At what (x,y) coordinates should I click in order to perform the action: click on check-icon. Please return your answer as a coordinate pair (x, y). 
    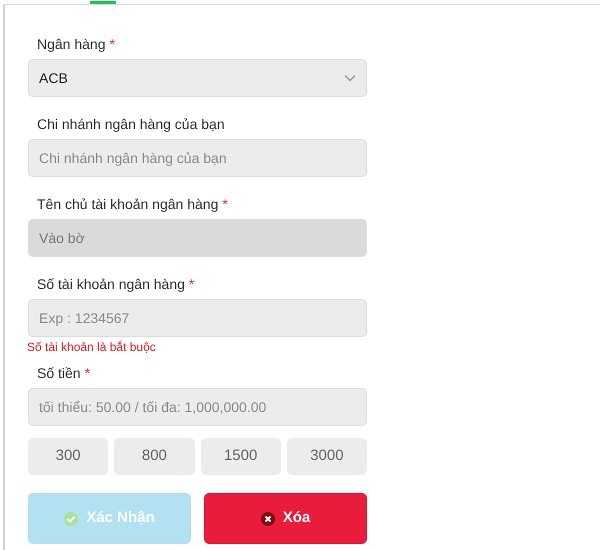
    Looking at the image, I should click on (71, 519).